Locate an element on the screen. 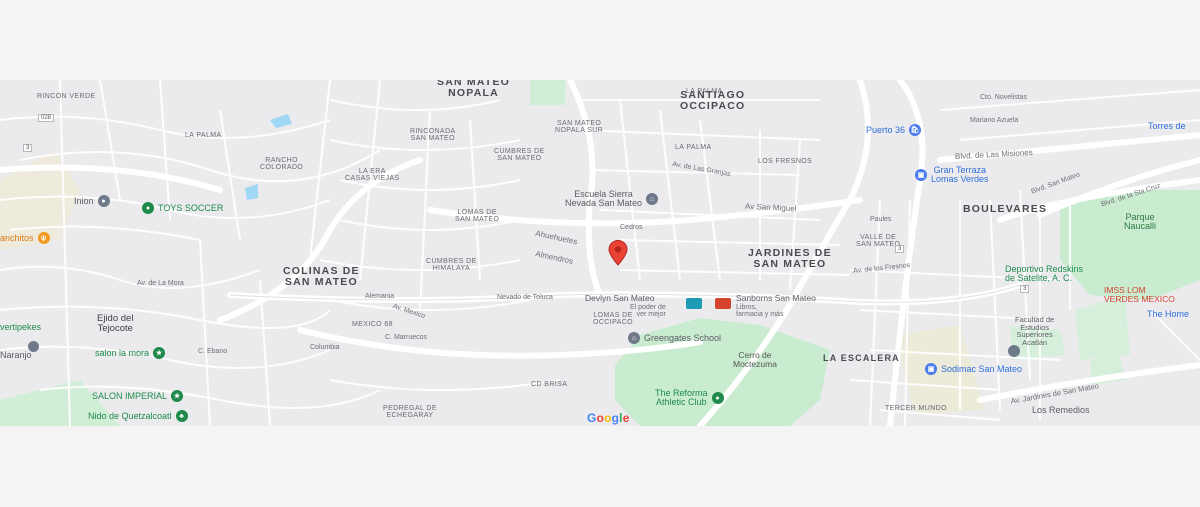 This screenshot has width=1200, height=507. neighborhood-la-escalera: LA ESCALERA is located at coordinates (861, 358).